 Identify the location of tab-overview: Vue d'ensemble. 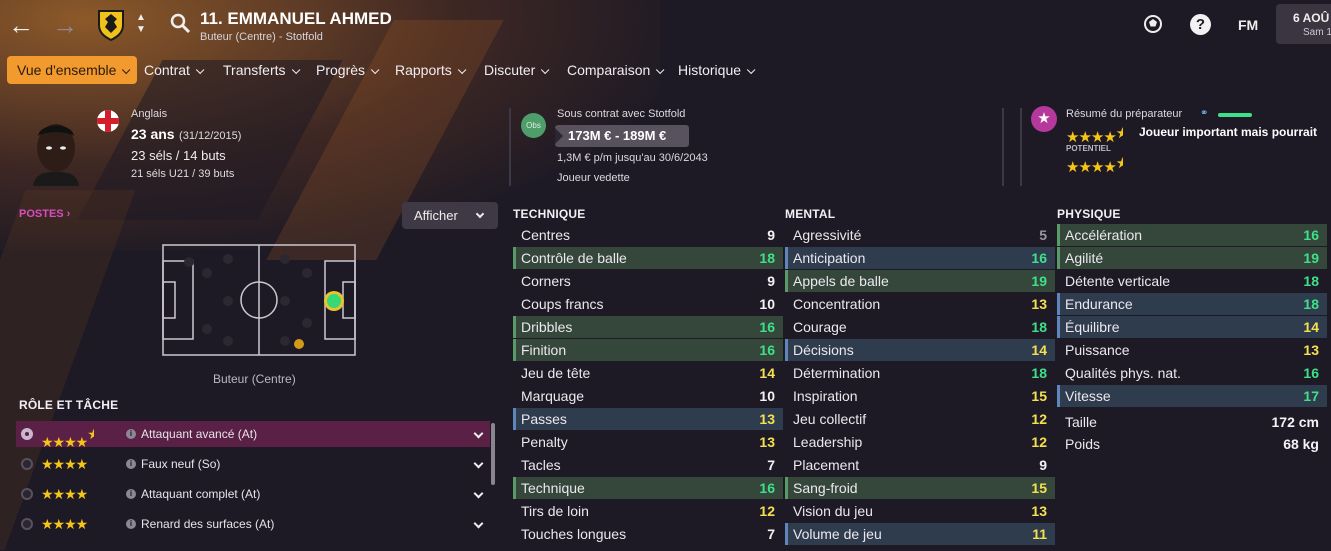
(72, 70).